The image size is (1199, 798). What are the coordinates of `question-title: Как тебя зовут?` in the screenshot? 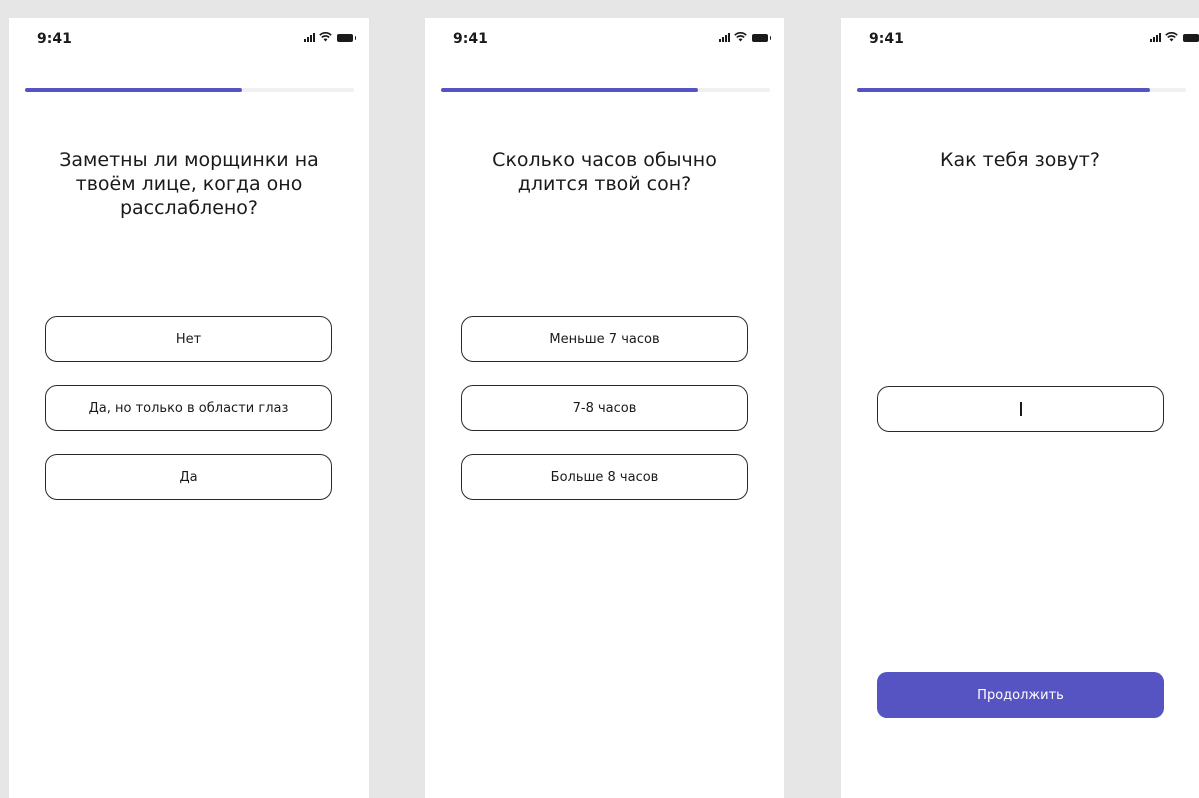 It's located at (1020, 160).